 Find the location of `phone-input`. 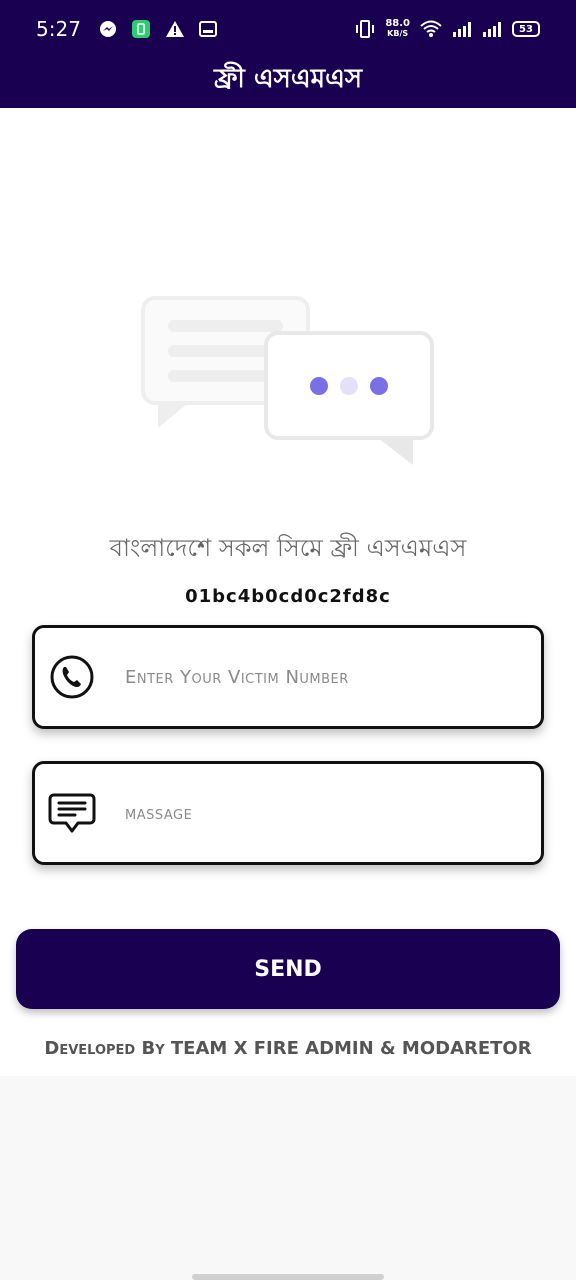

phone-input is located at coordinates (305, 677).